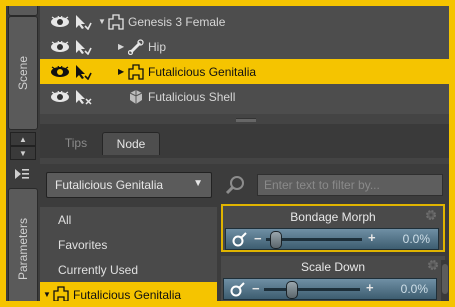 The width and height of the screenshot is (455, 307). What do you see at coordinates (83, 97) in the screenshot?
I see `not-selectable-cursor-icon` at bounding box center [83, 97].